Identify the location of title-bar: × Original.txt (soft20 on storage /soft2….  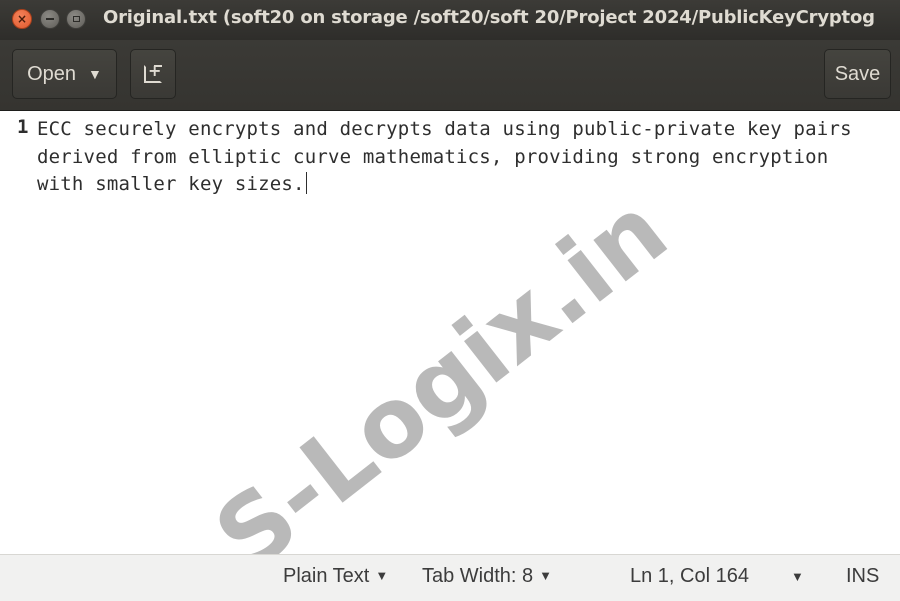
(450, 20).